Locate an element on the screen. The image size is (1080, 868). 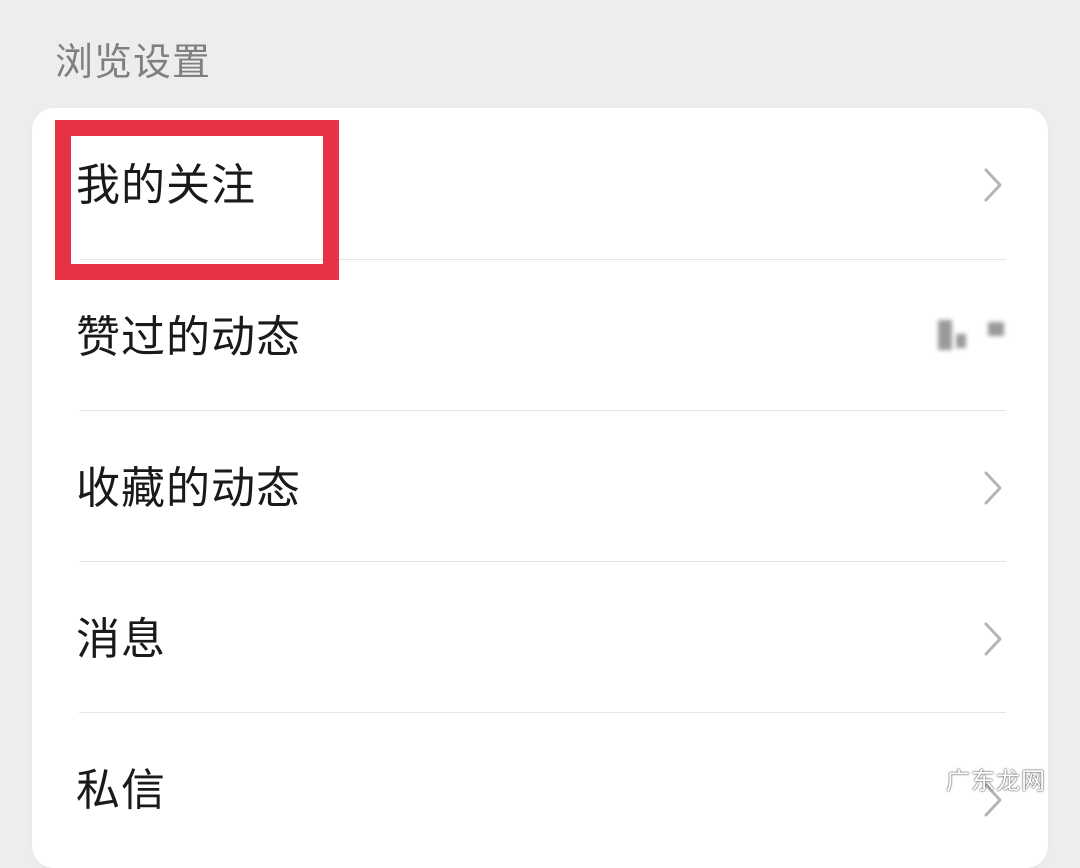
settings-item-label: 收藏的动态 is located at coordinates (188, 488).